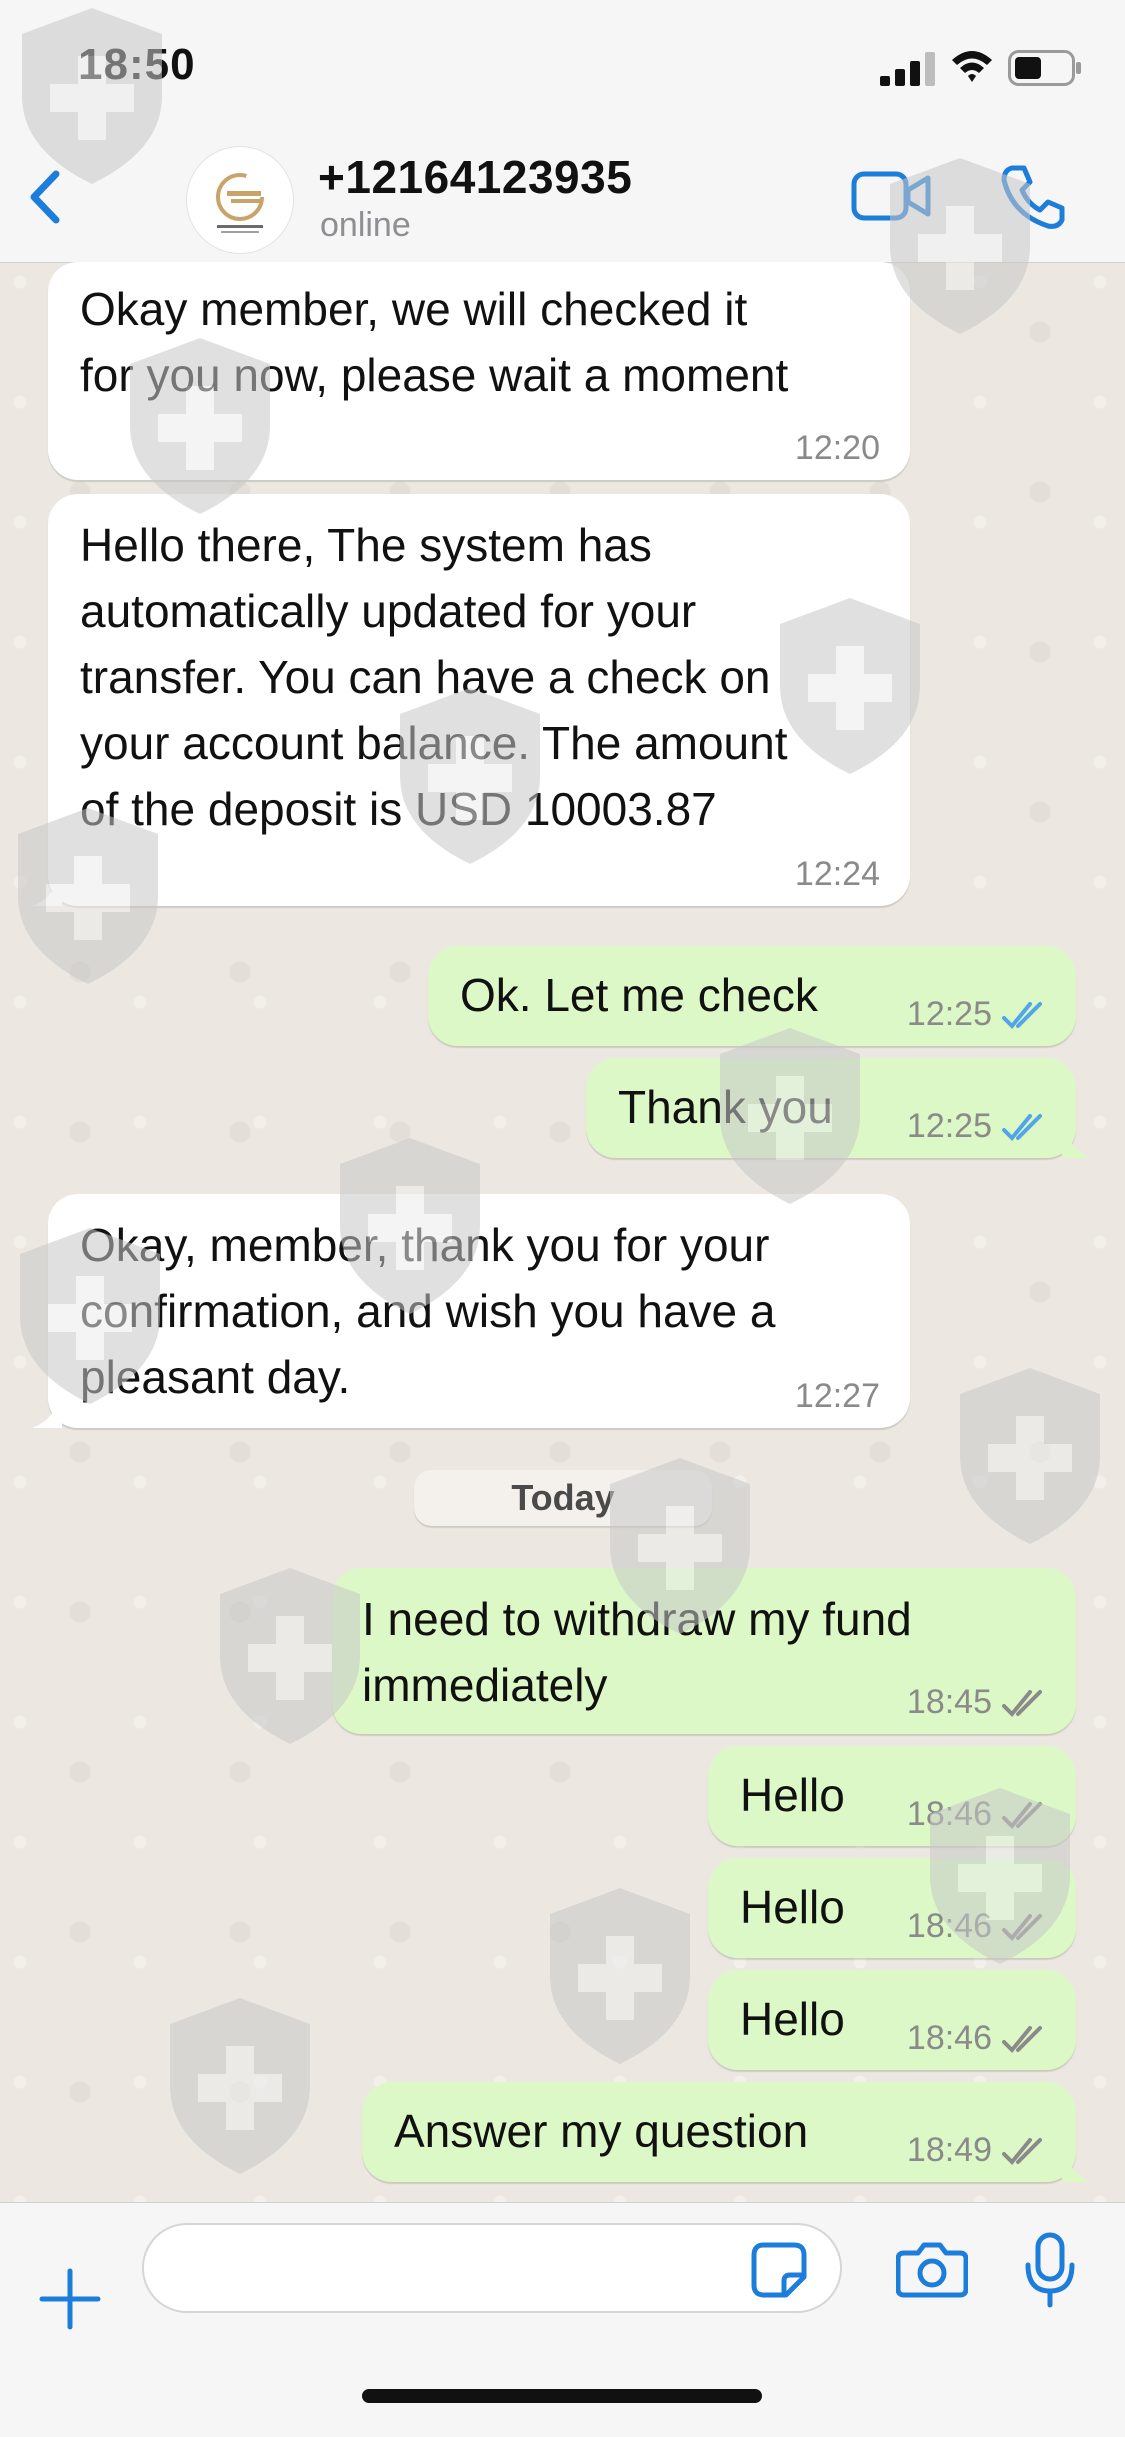  I want to click on message-bubble-outgoing: Thank you 12:25, so click(839, 1108).